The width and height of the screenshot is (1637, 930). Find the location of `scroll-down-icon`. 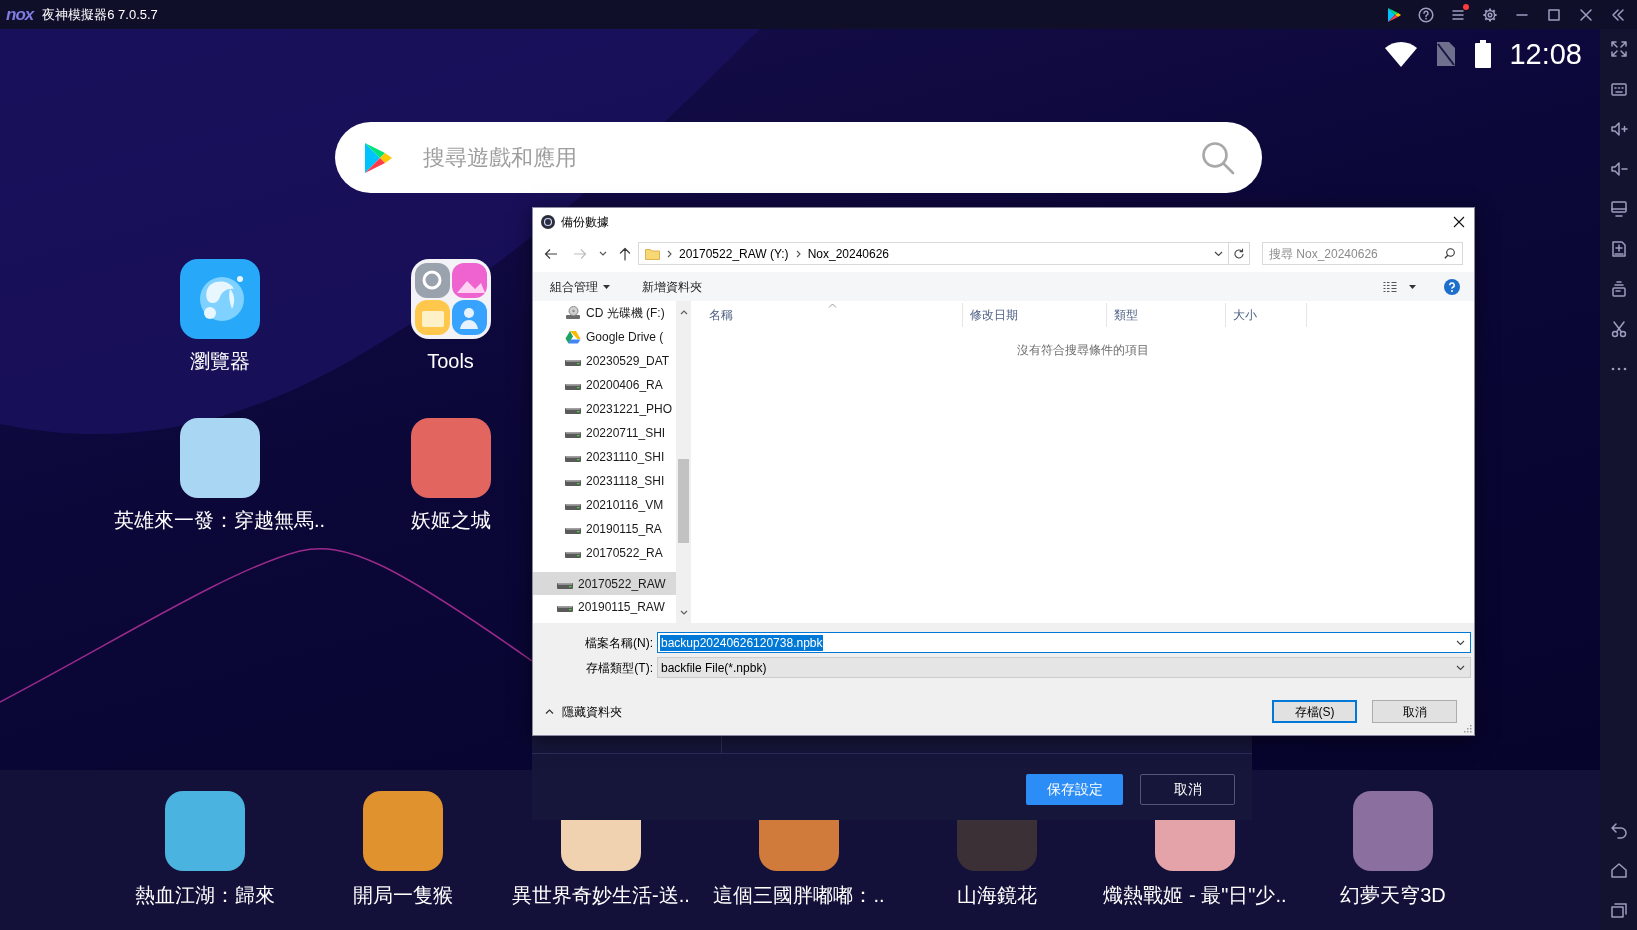

scroll-down-icon is located at coordinates (683, 612).